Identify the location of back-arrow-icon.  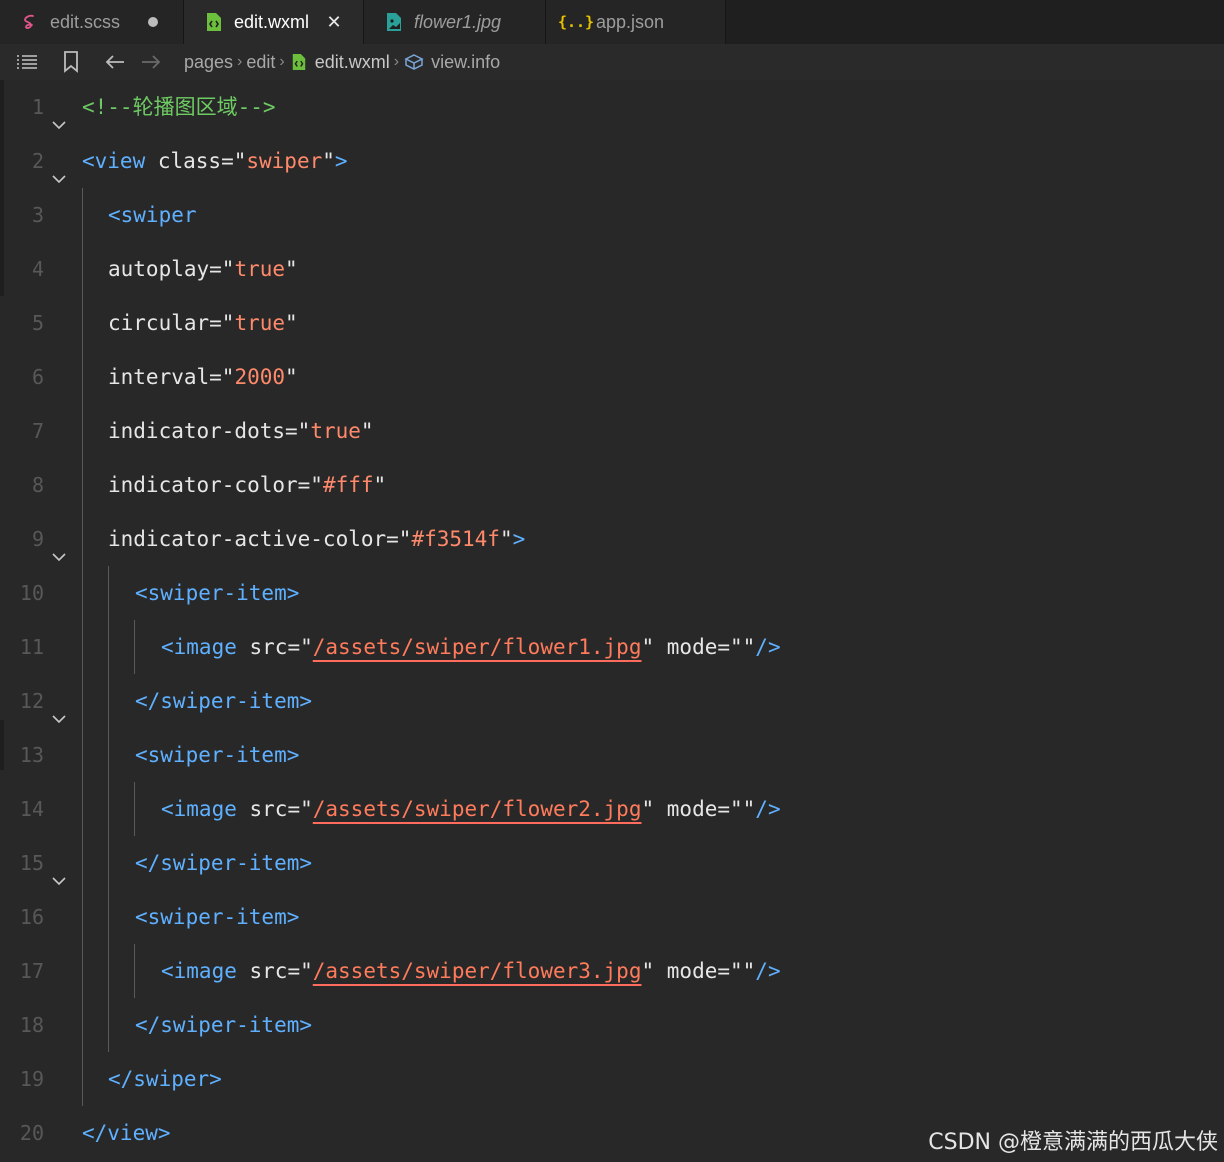
(115, 62).